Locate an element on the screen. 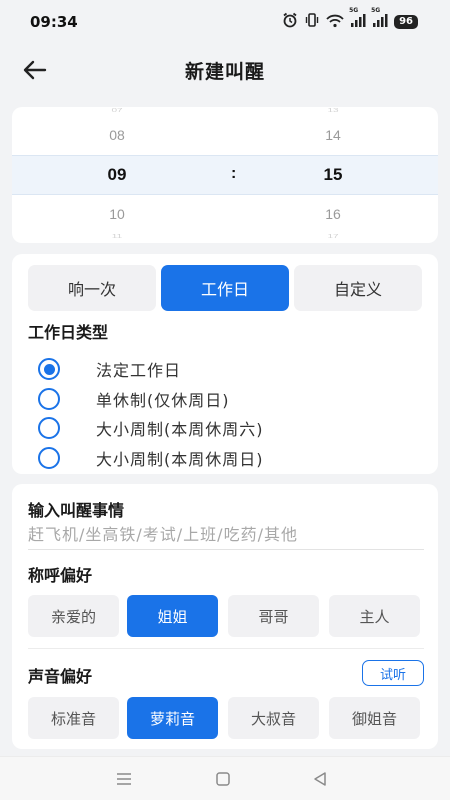 The image size is (450, 800). home-icon is located at coordinates (223, 779).